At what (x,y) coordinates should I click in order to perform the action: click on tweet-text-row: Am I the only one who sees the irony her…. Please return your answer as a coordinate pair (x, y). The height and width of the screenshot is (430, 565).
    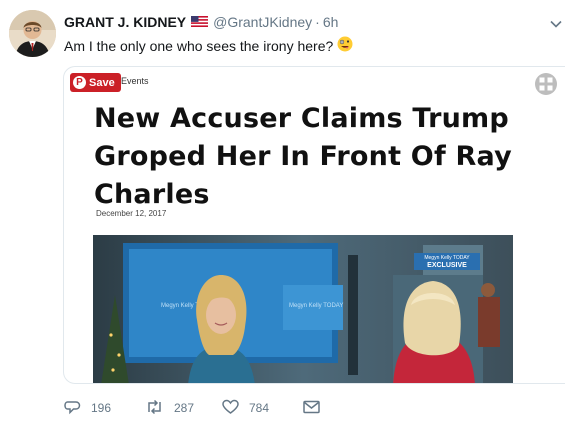
    Looking at the image, I should click on (208, 45).